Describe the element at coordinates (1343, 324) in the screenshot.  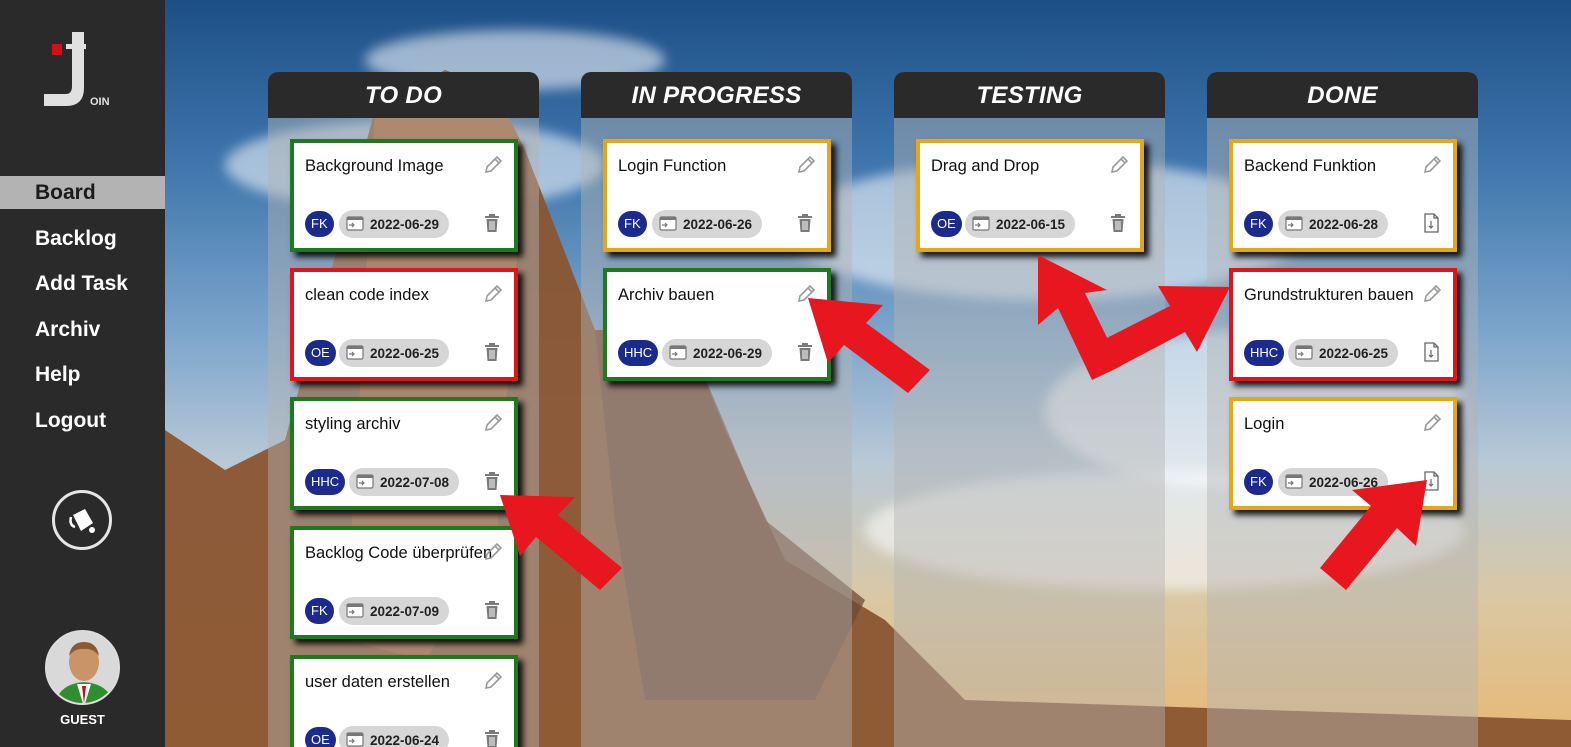
I see `task-card: Grundstrukturen bauen HHC 2022-06-25` at that location.